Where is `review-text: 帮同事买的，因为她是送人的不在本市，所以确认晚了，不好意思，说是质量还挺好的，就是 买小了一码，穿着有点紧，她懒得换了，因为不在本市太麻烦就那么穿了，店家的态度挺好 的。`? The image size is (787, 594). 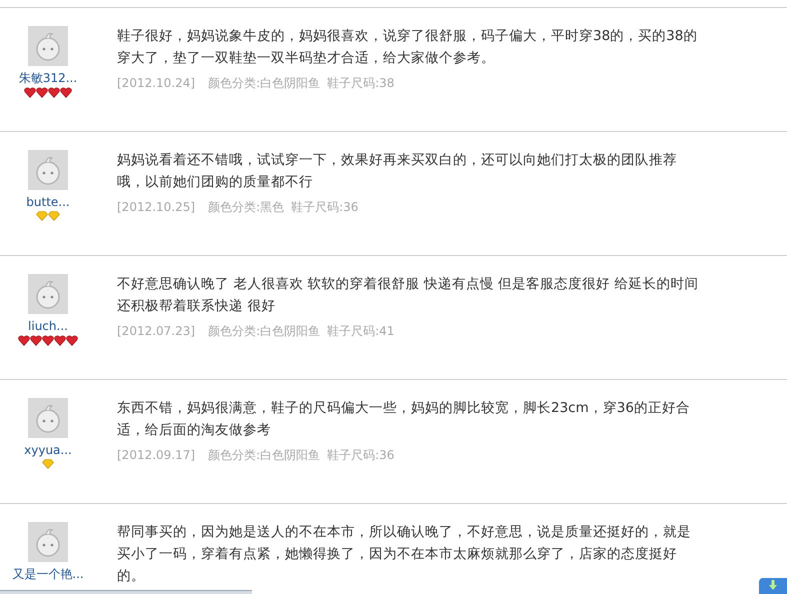 review-text: 帮同事买的，因为她是送人的不在本市，所以确认晚了，不好意思，说是质量还挺好的，就是 买小了一码，穿着有点紧，她懒得换了，因为不在本市太麻烦就那么穿了，店家的态度挺好 的。 is located at coordinates (404, 554).